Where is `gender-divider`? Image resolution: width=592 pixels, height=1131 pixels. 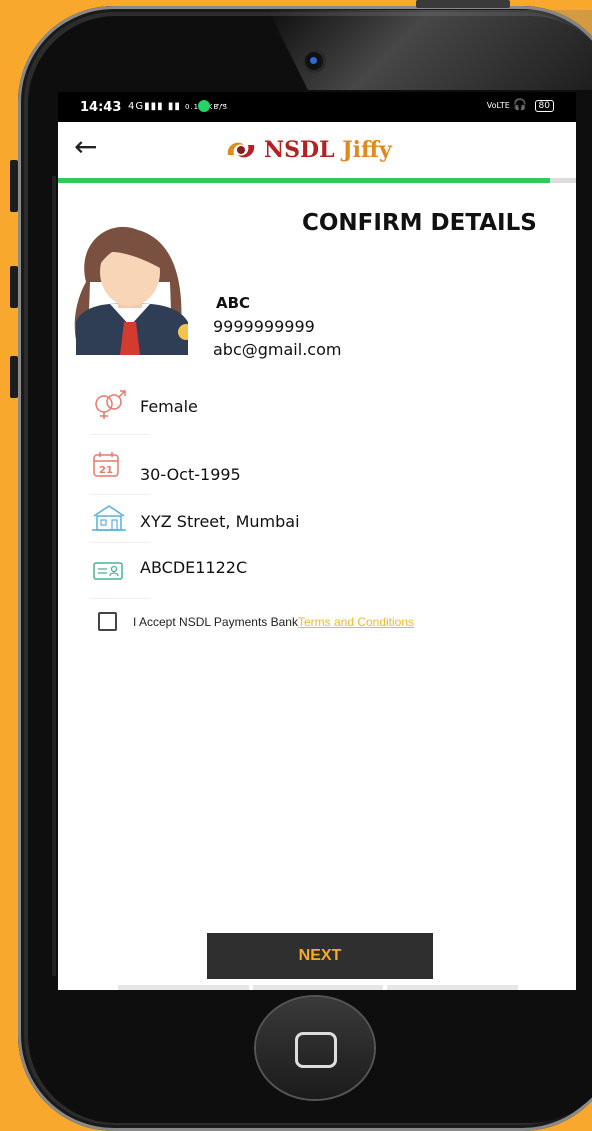 gender-divider is located at coordinates (120, 434).